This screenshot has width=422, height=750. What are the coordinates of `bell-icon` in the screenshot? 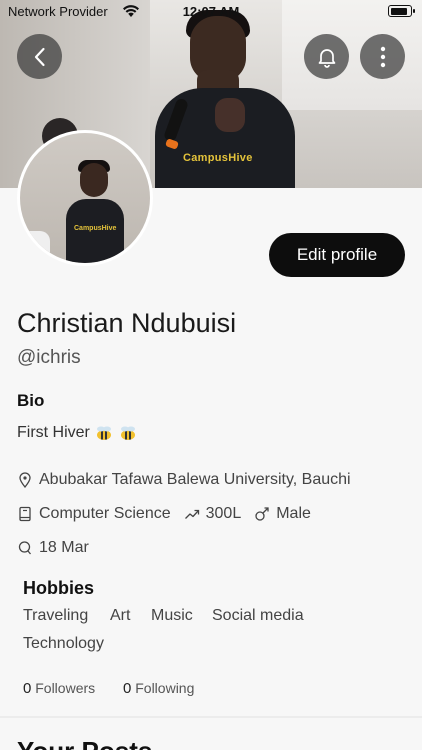 It's located at (327, 57).